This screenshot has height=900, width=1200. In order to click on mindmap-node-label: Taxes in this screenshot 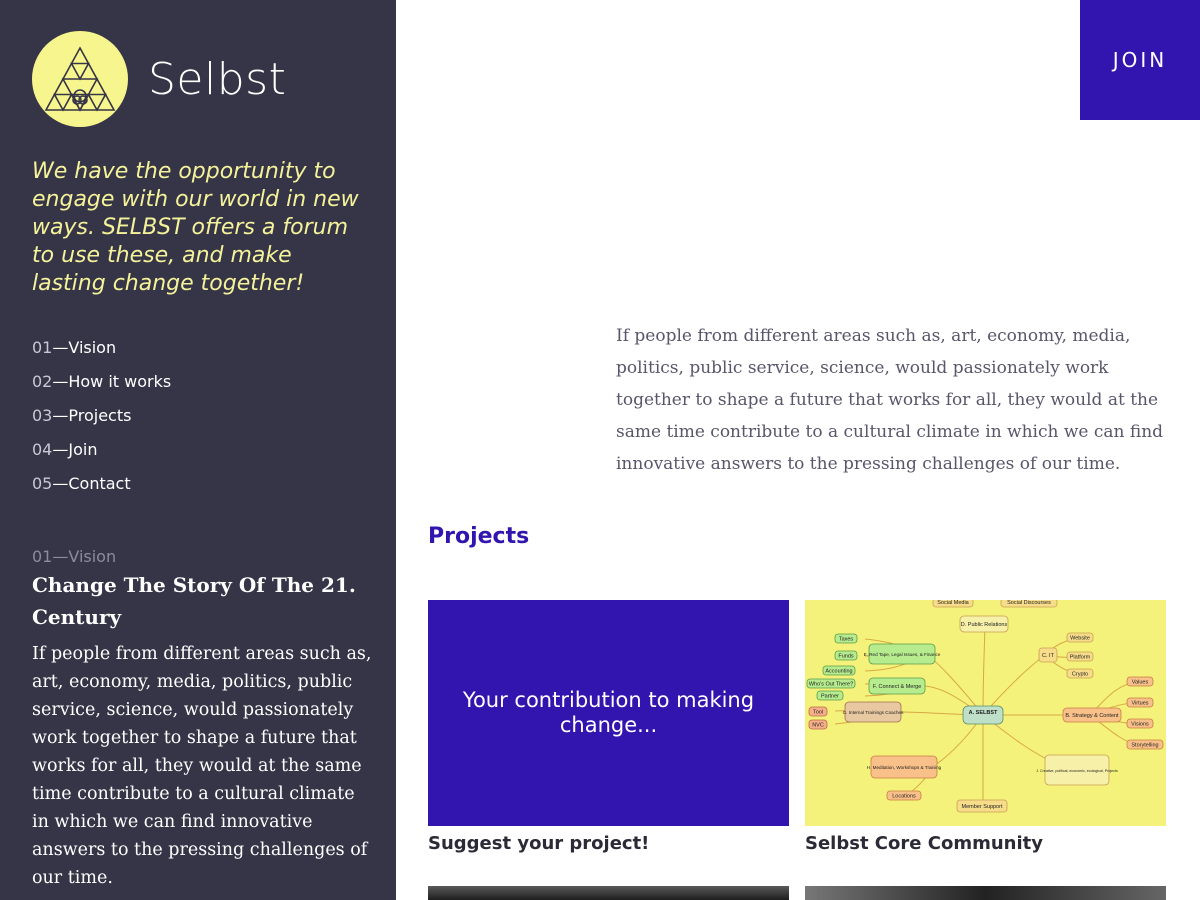, I will do `click(846, 640)`.